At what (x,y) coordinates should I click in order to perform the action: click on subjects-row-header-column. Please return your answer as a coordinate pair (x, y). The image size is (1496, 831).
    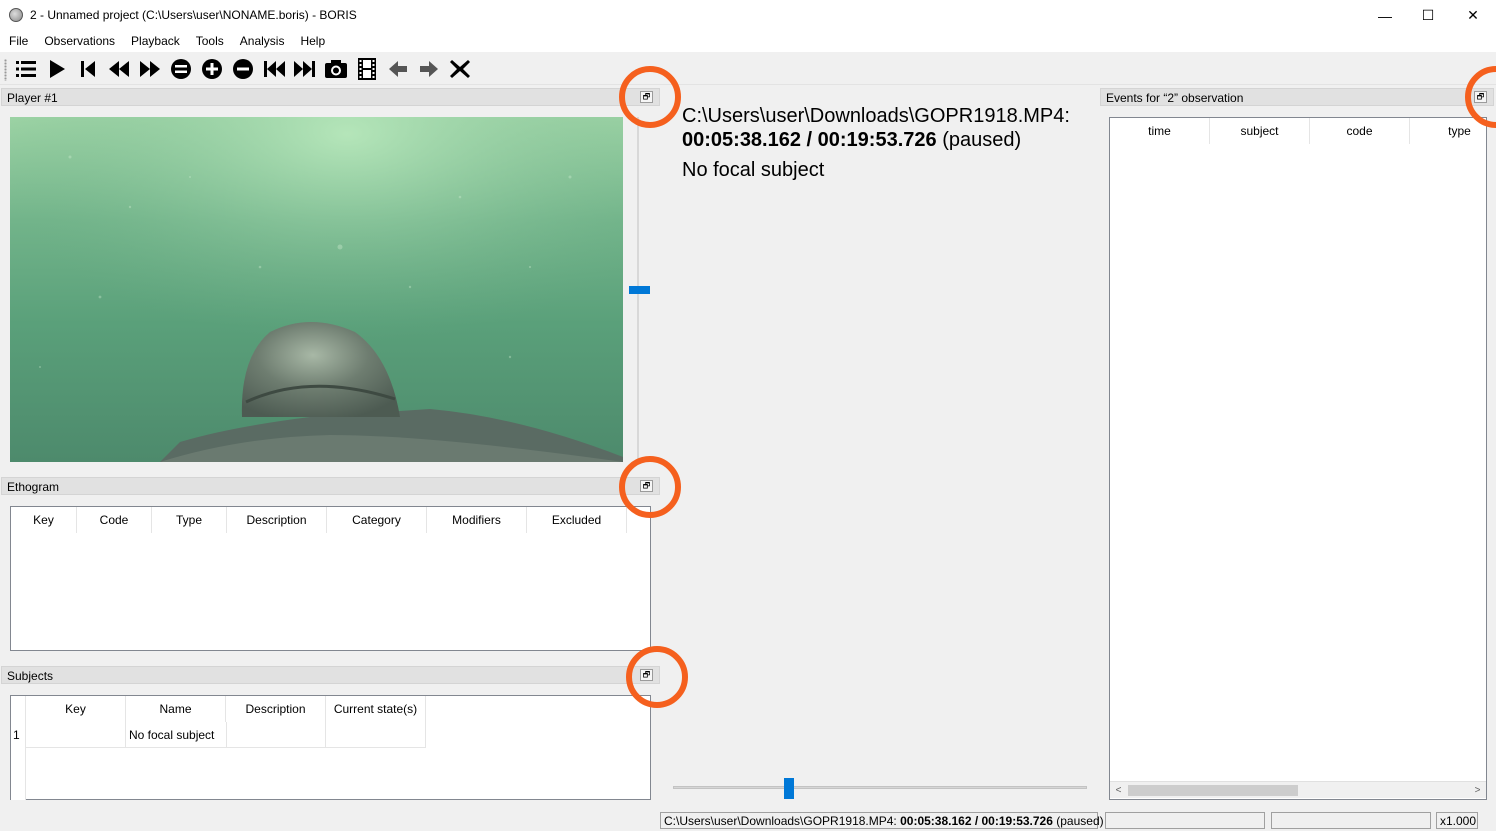
    Looking at the image, I should click on (18, 748).